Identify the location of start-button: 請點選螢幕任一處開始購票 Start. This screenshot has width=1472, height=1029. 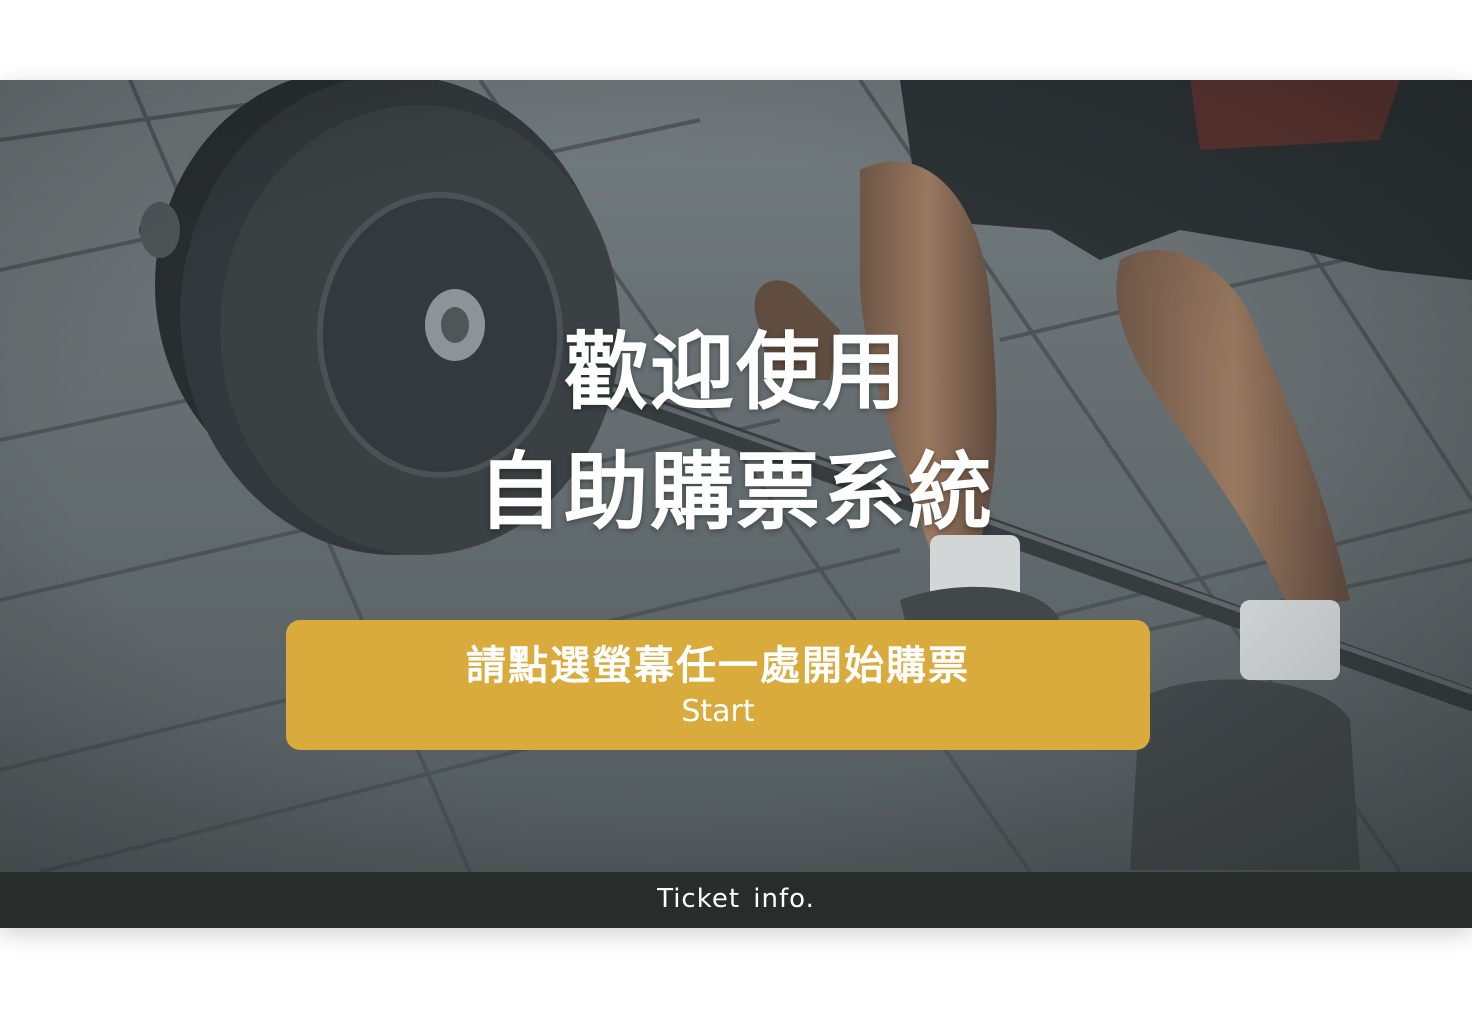
(718, 685).